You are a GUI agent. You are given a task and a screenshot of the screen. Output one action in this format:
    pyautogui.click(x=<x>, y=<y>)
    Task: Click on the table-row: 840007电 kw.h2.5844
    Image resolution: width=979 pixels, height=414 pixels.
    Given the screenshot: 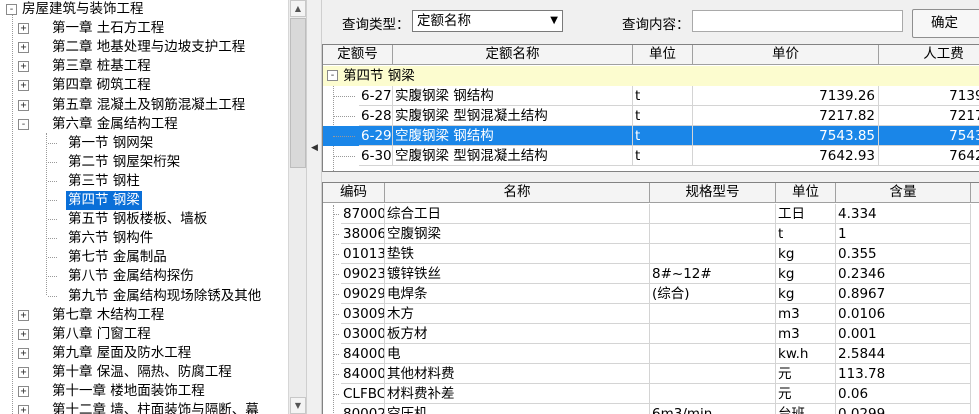 What is the action you would take?
    pyautogui.click(x=651, y=354)
    